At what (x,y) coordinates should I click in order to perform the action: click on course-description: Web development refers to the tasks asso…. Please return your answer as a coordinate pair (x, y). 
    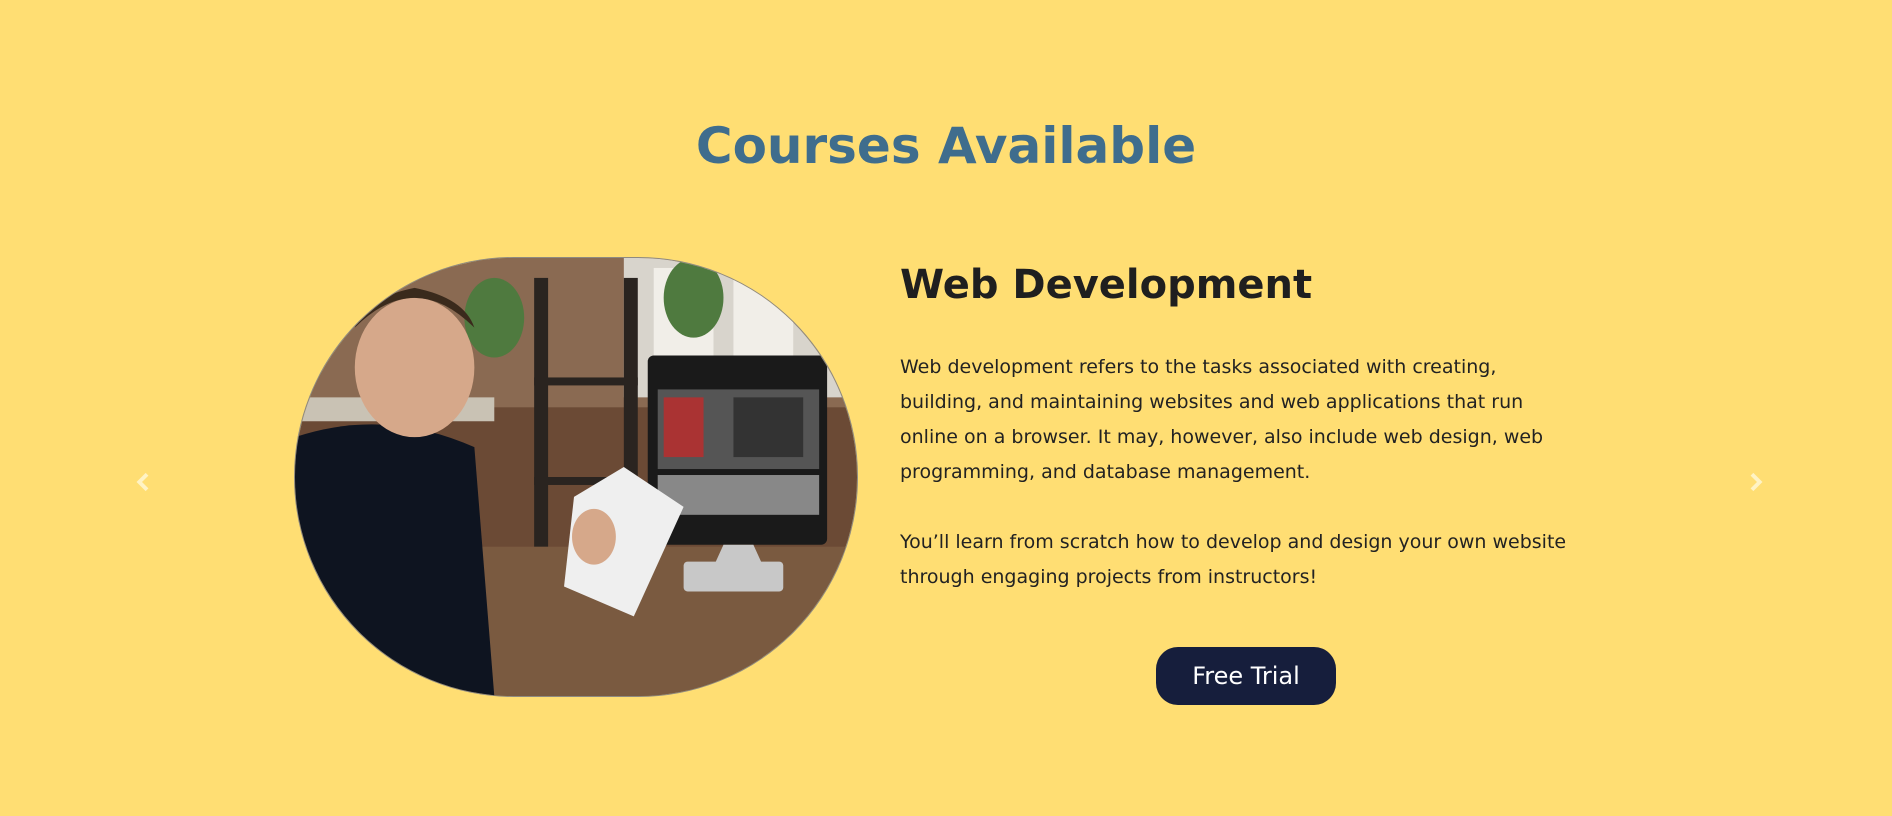
    Looking at the image, I should click on (1222, 419).